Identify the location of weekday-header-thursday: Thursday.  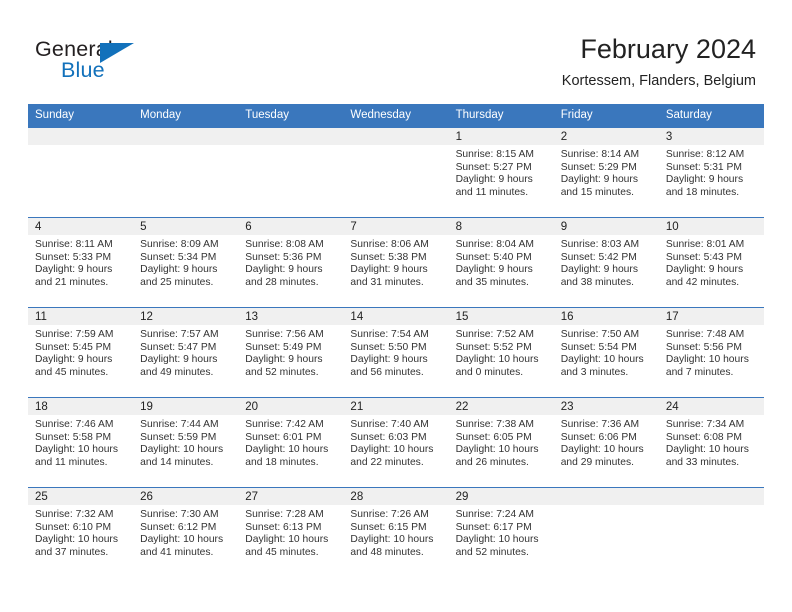
(501, 116).